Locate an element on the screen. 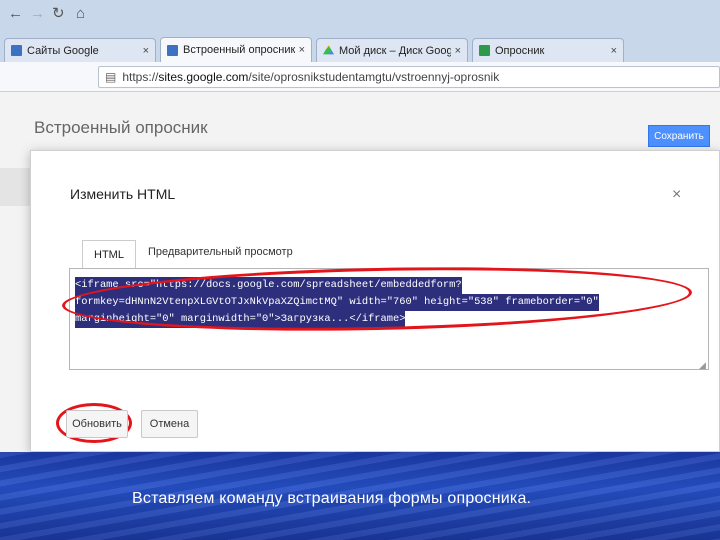 Image resolution: width=720 pixels, height=540 pixels. tab-google-drive: Мой диск – Диск Google × is located at coordinates (392, 50).